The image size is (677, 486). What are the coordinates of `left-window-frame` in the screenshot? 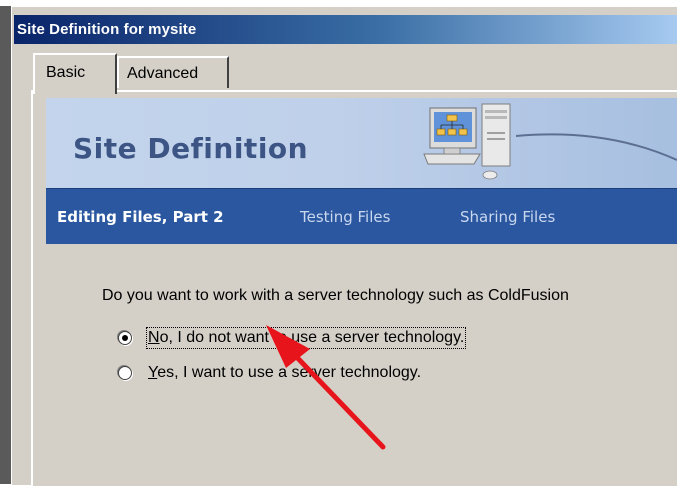 It's located at (5, 245).